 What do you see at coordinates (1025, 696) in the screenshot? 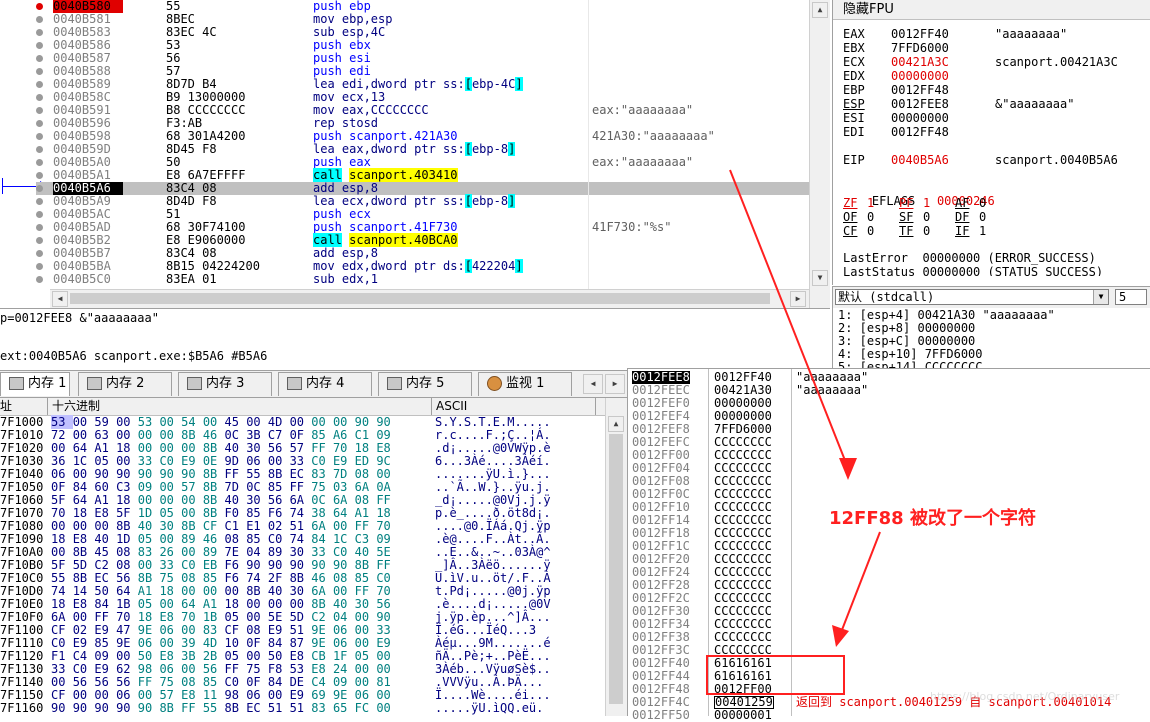
I see `watermark: https://blog.csdn.net/Ordinaryuser` at bounding box center [1025, 696].